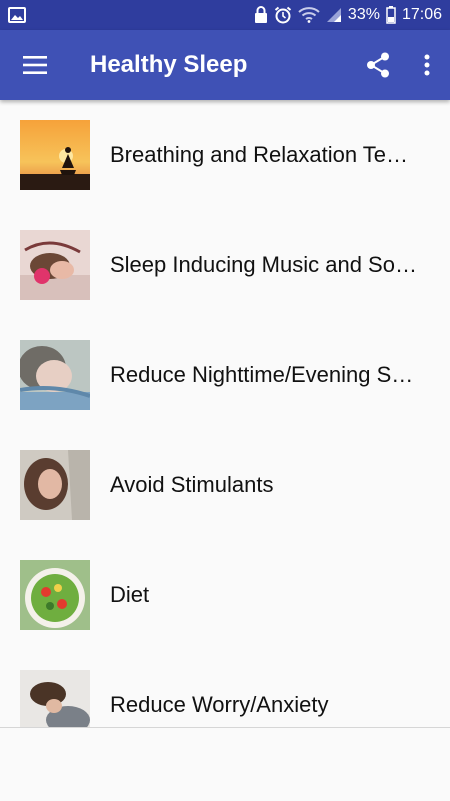 The image size is (450, 801). What do you see at coordinates (333, 15) in the screenshot?
I see `signal-icon` at bounding box center [333, 15].